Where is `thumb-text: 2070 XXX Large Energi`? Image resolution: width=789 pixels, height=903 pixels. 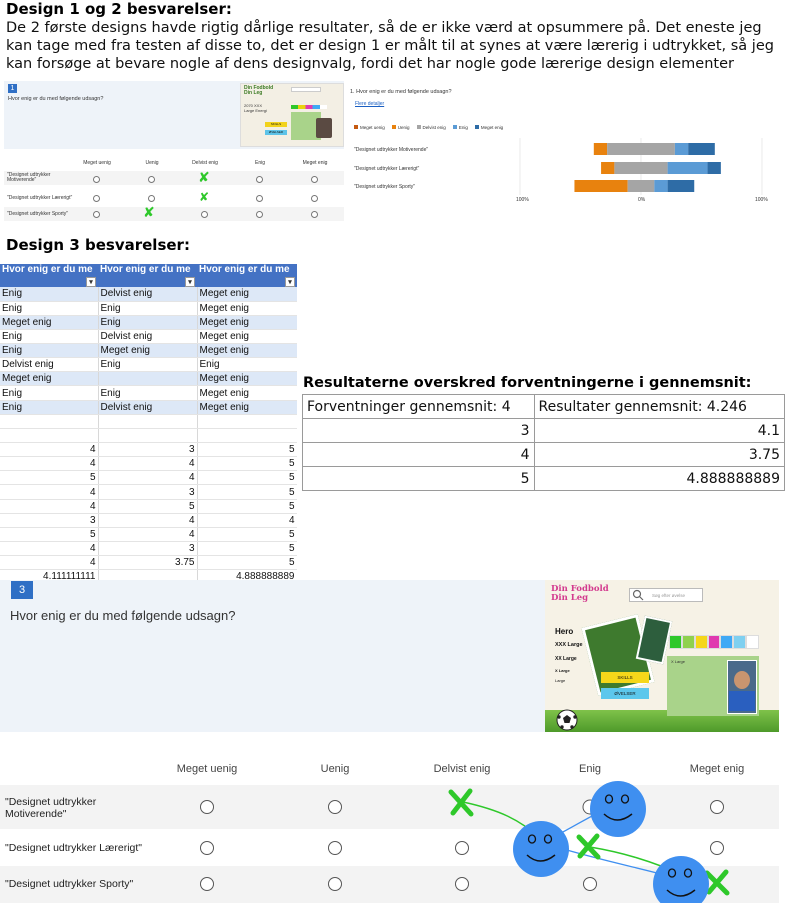 thumb-text: 2070 XXX Large Energi is located at coordinates (255, 108).